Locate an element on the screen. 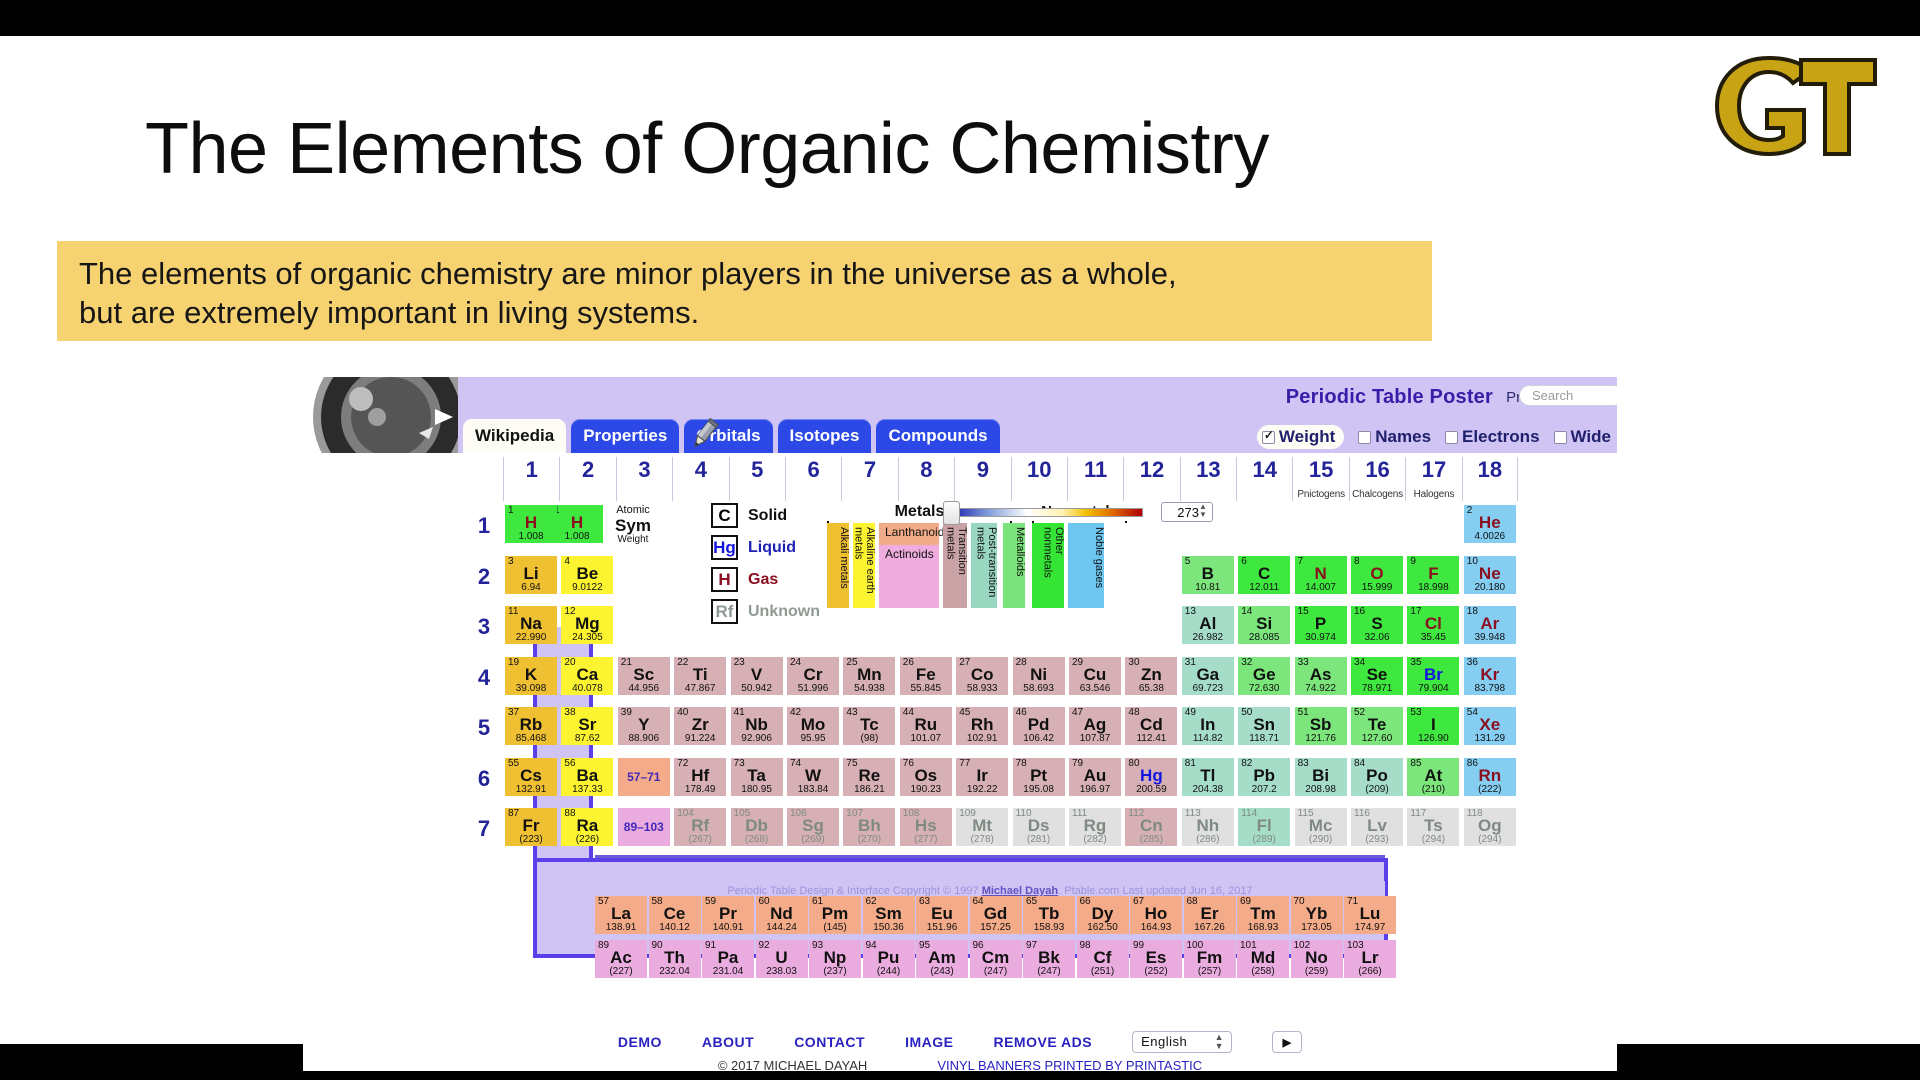 Image resolution: width=1920 pixels, height=1080 pixels. element-cell-Rb: 37 Rb 85.468 is located at coordinates (531, 726).